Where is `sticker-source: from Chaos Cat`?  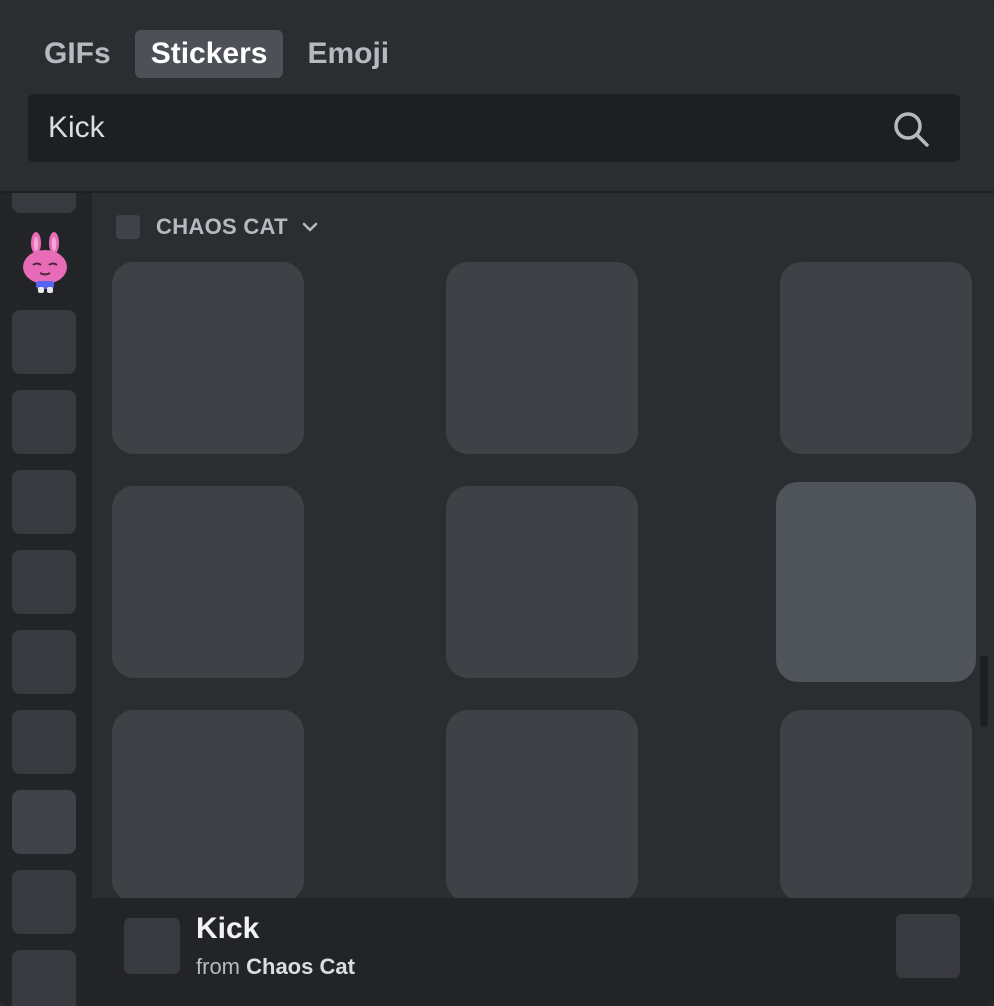
sticker-source: from Chaos Cat is located at coordinates (275, 967).